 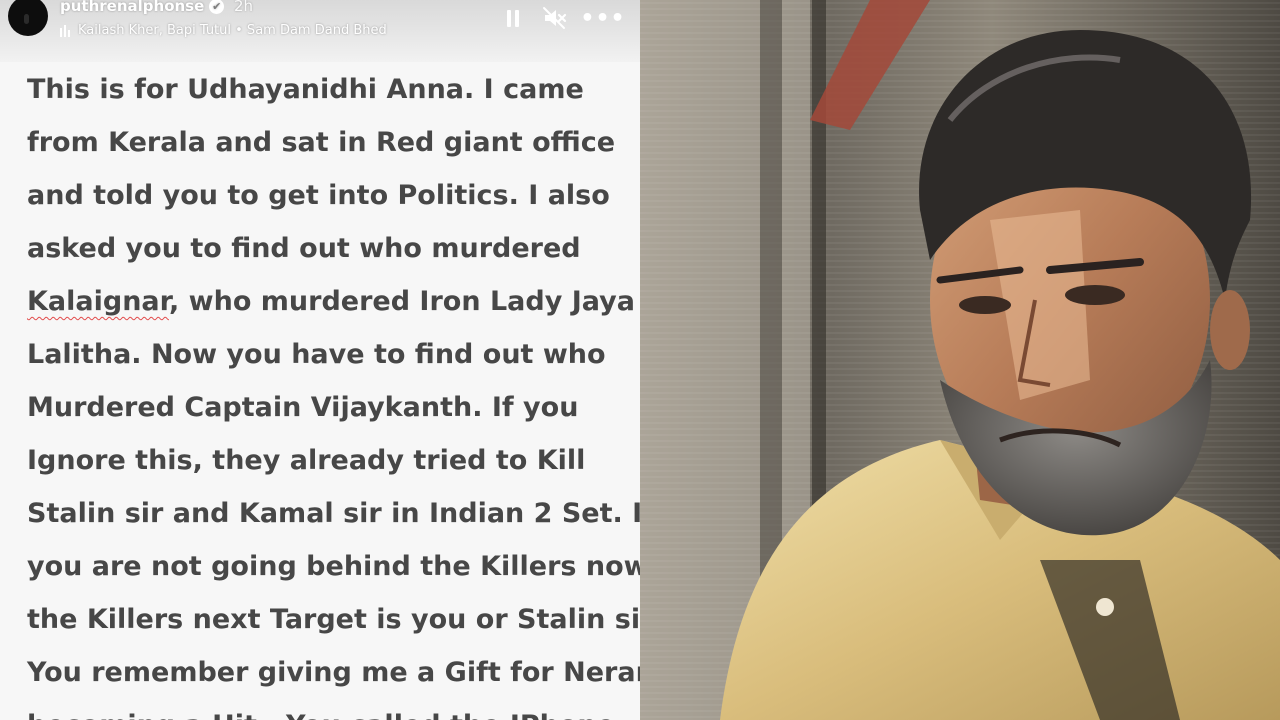 I want to click on mute-icon, so click(x=555, y=18).